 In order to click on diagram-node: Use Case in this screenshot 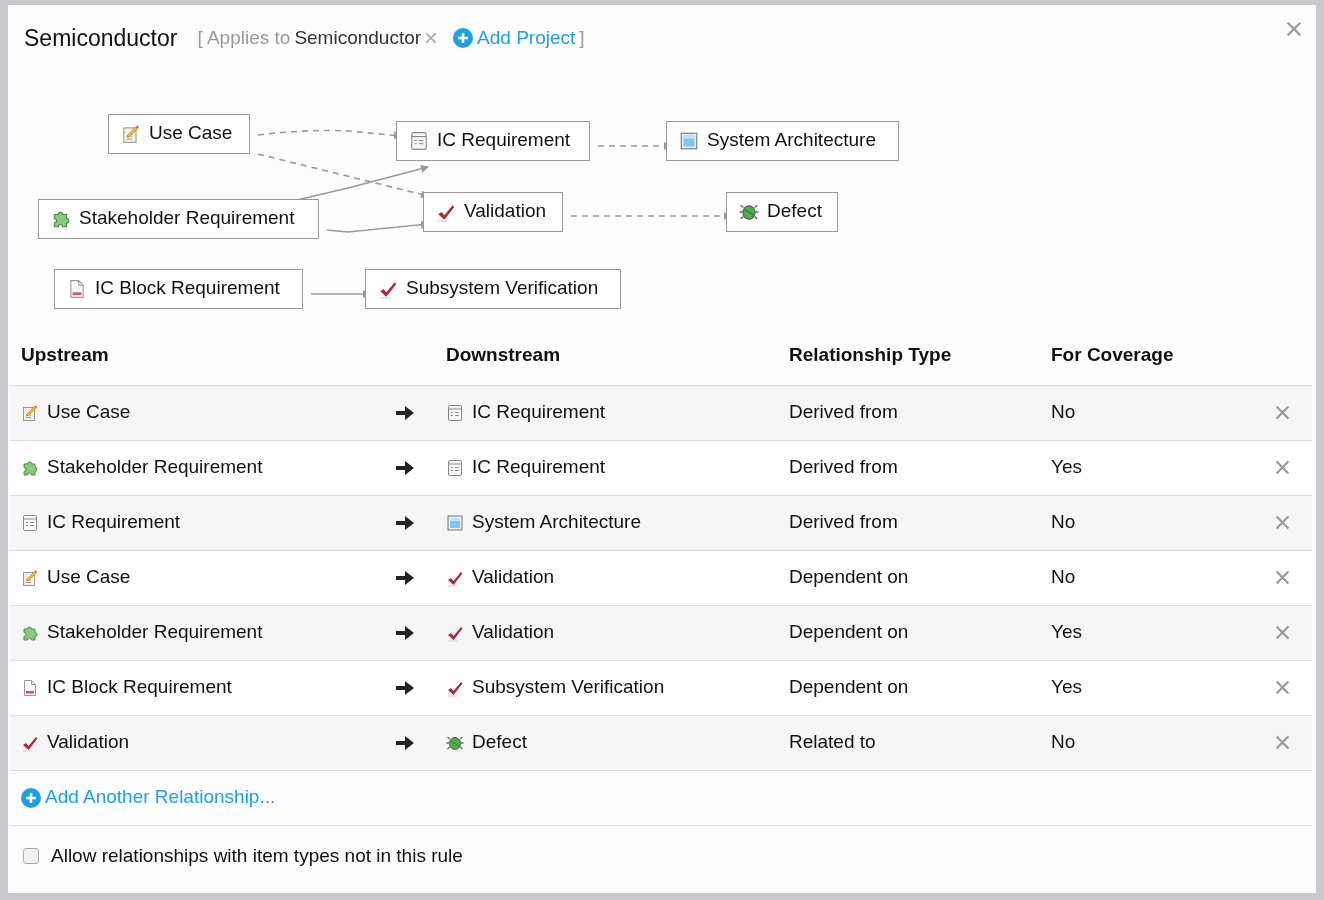, I will do `click(179, 133)`.